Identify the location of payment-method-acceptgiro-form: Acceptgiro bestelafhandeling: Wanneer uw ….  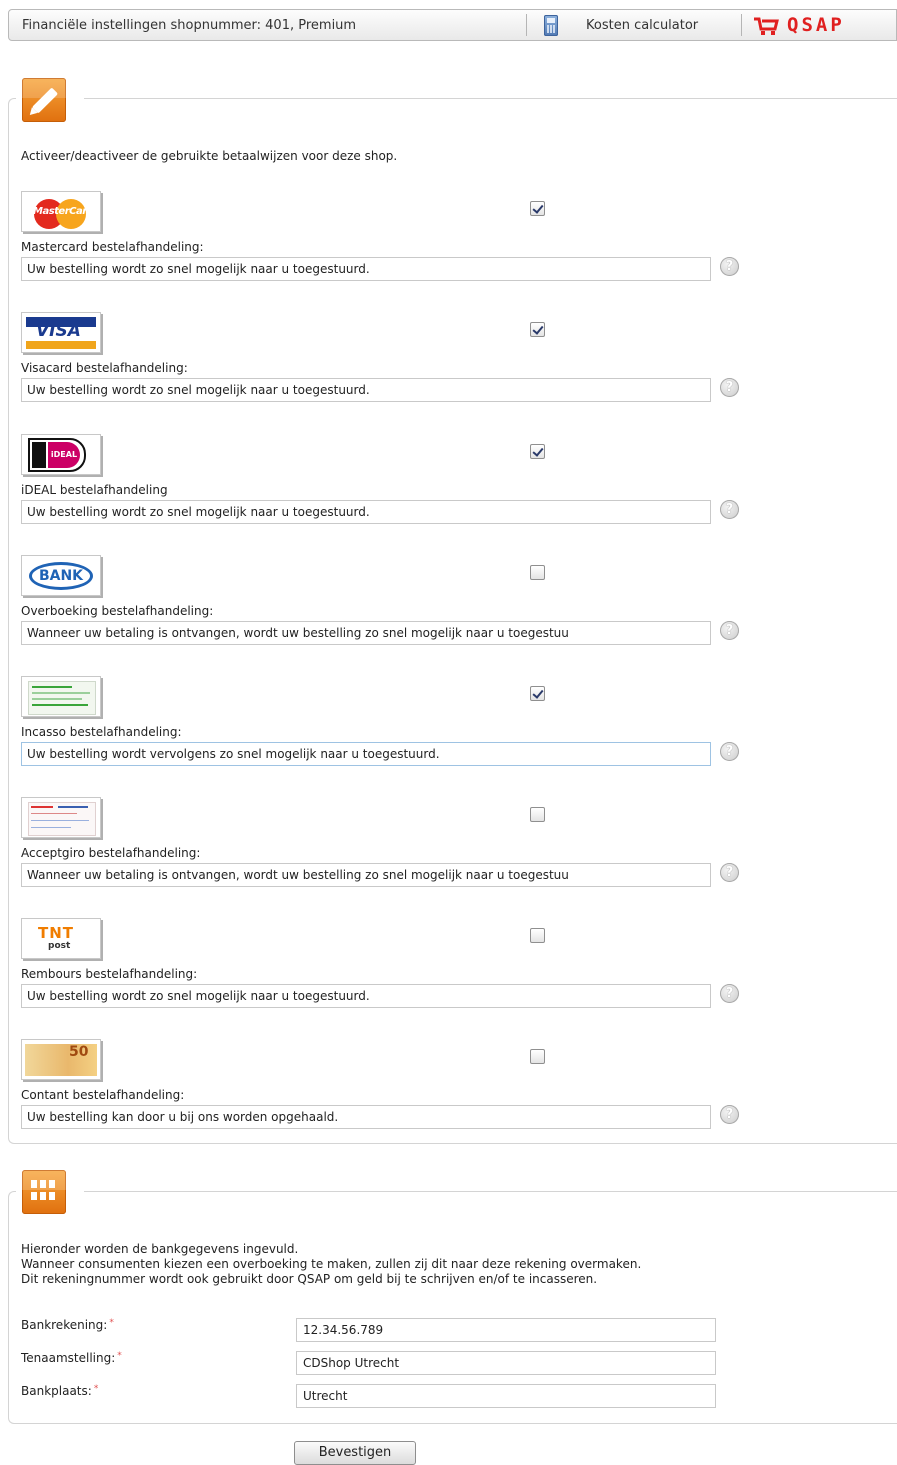
(381, 857).